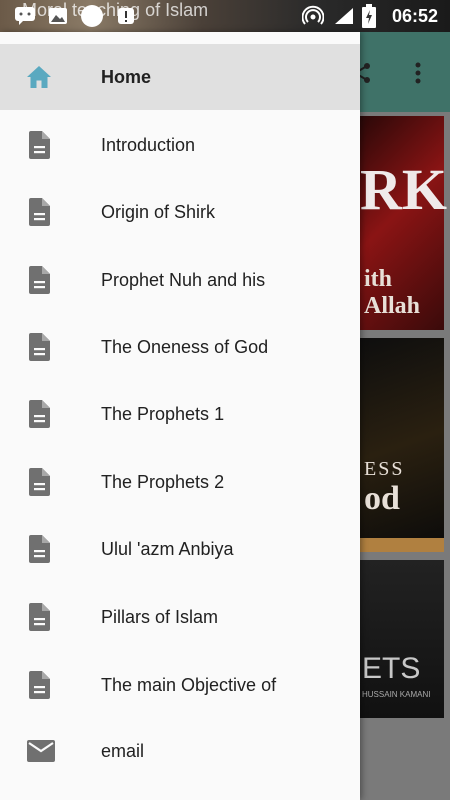 The height and width of the screenshot is (800, 450). Describe the element at coordinates (163, 481) in the screenshot. I see `drawer-item-label: The Prophets 2` at that location.